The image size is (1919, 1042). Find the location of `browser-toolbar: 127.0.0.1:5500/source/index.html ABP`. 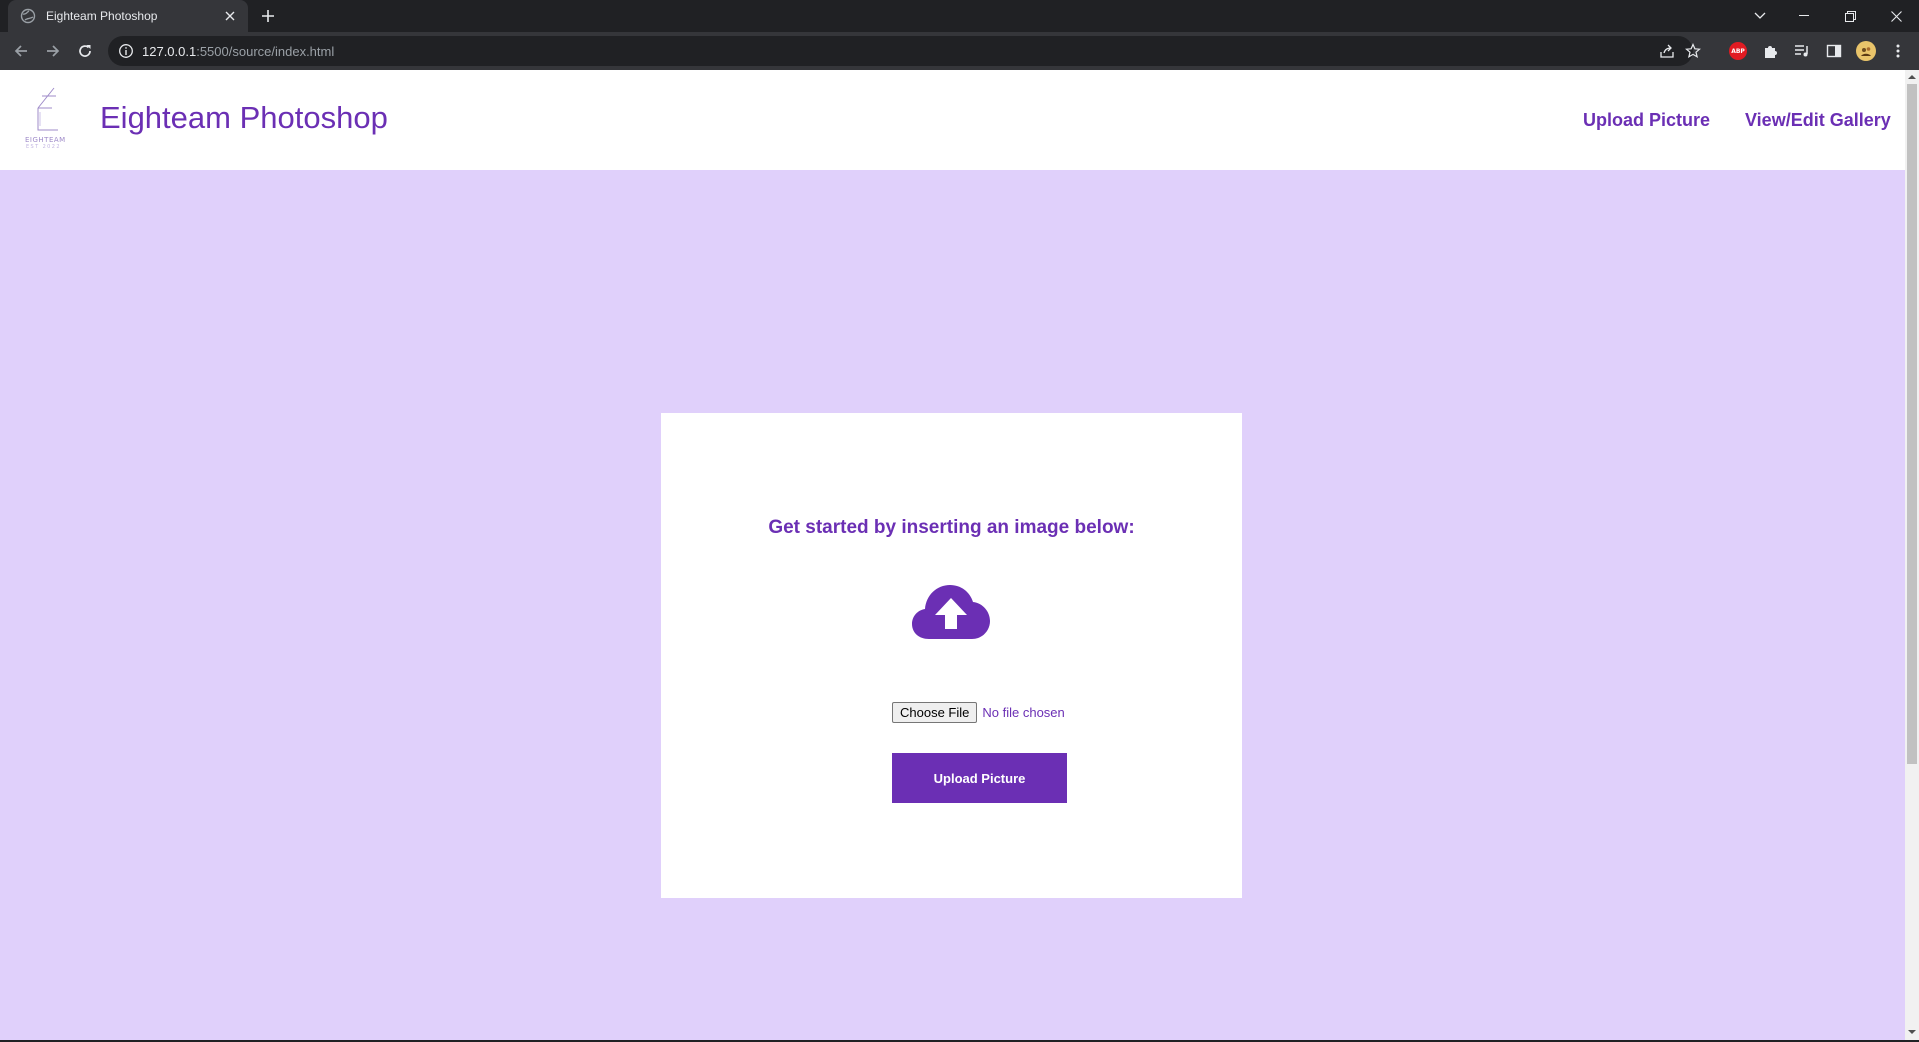

browser-toolbar: 127.0.0.1:5500/source/index.html ABP is located at coordinates (959, 51).